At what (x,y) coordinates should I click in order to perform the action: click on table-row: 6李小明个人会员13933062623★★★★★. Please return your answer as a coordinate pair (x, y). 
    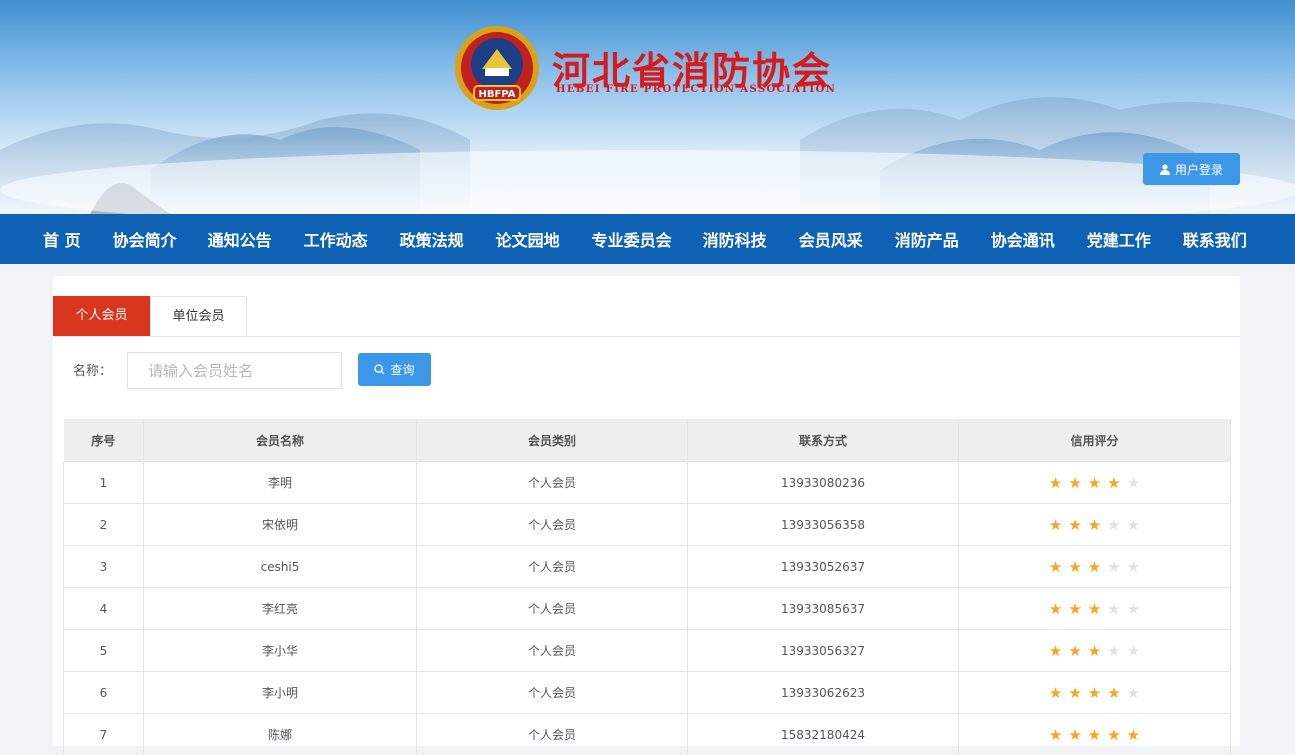
    Looking at the image, I should click on (647, 693).